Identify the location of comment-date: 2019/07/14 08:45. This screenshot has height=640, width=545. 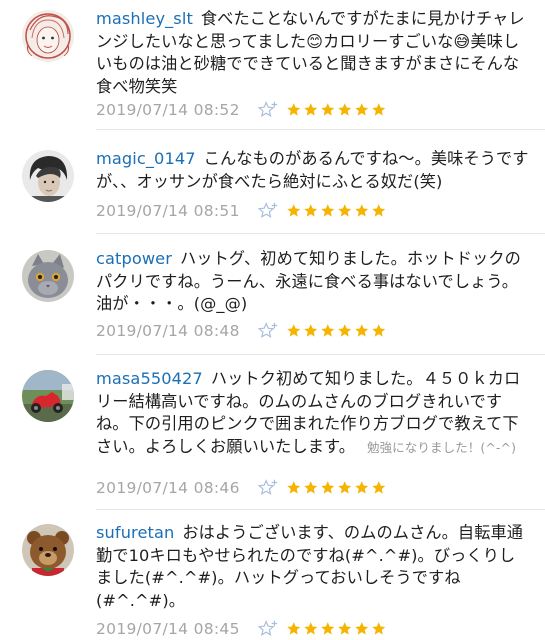
(168, 629).